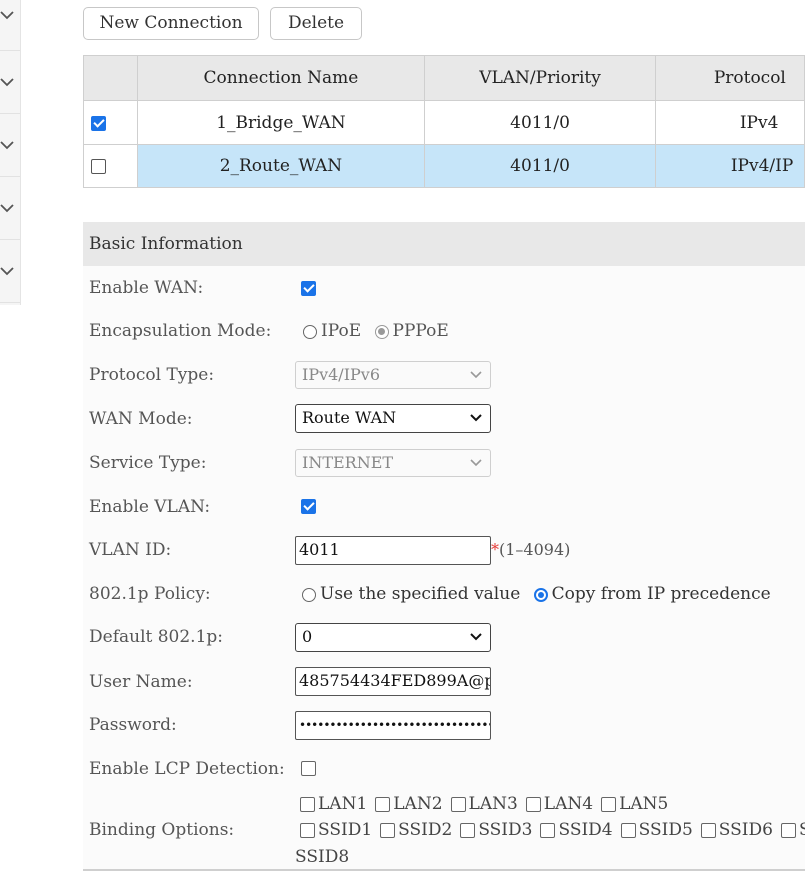 This screenshot has width=805, height=871. I want to click on user-name-input: 485754434FED899A@po, so click(393, 681).